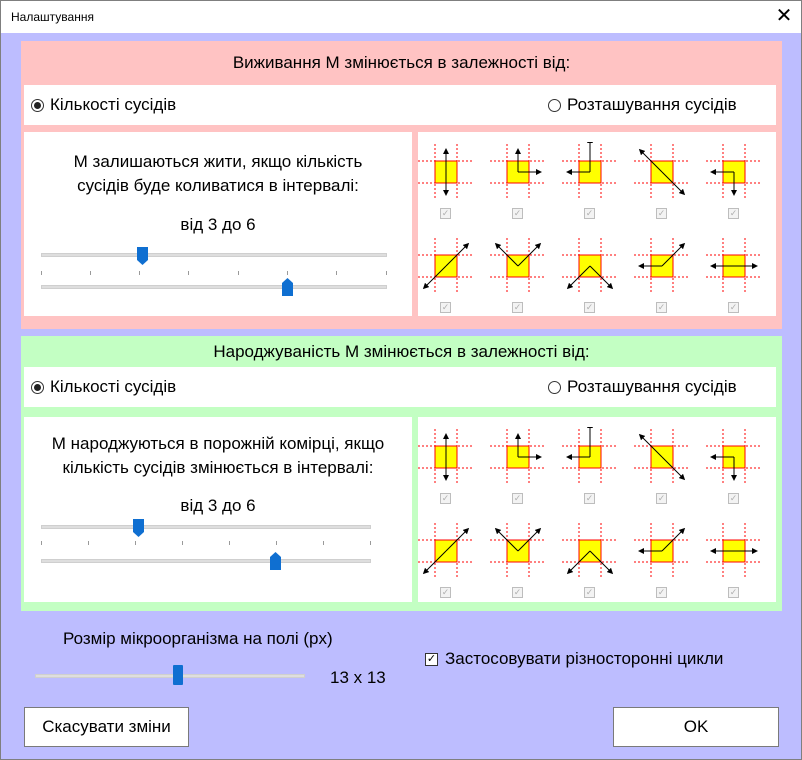 The height and width of the screenshot is (760, 802). I want to click on birth-min-slider-track, so click(206, 527).